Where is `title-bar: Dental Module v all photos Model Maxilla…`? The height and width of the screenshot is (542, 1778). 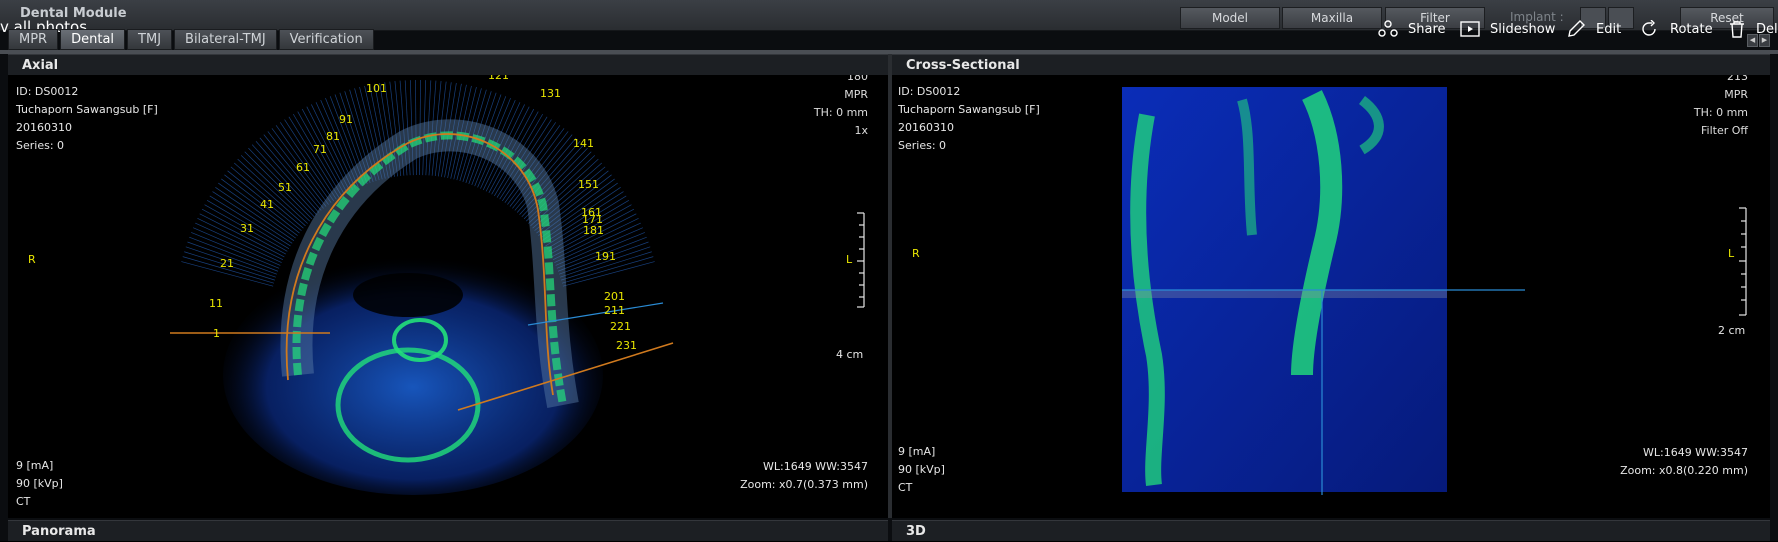
title-bar: Dental Module v all photos Model Maxilla… is located at coordinates (889, 19).